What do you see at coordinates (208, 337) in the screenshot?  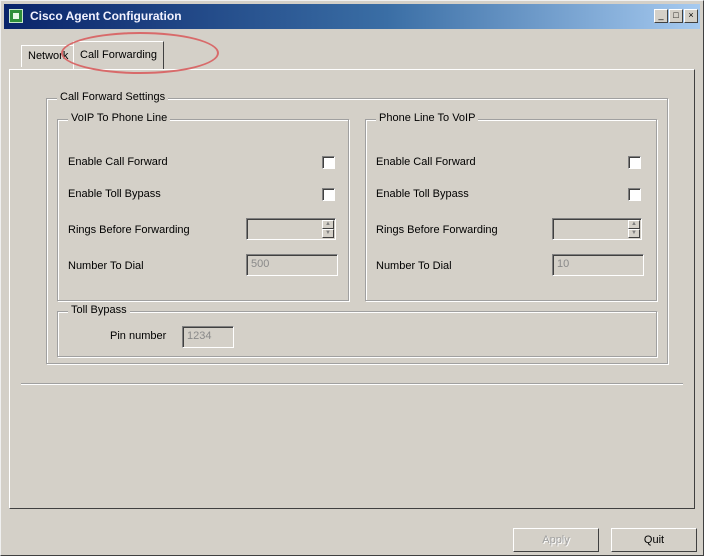 I see `pin-number-input: 1234` at bounding box center [208, 337].